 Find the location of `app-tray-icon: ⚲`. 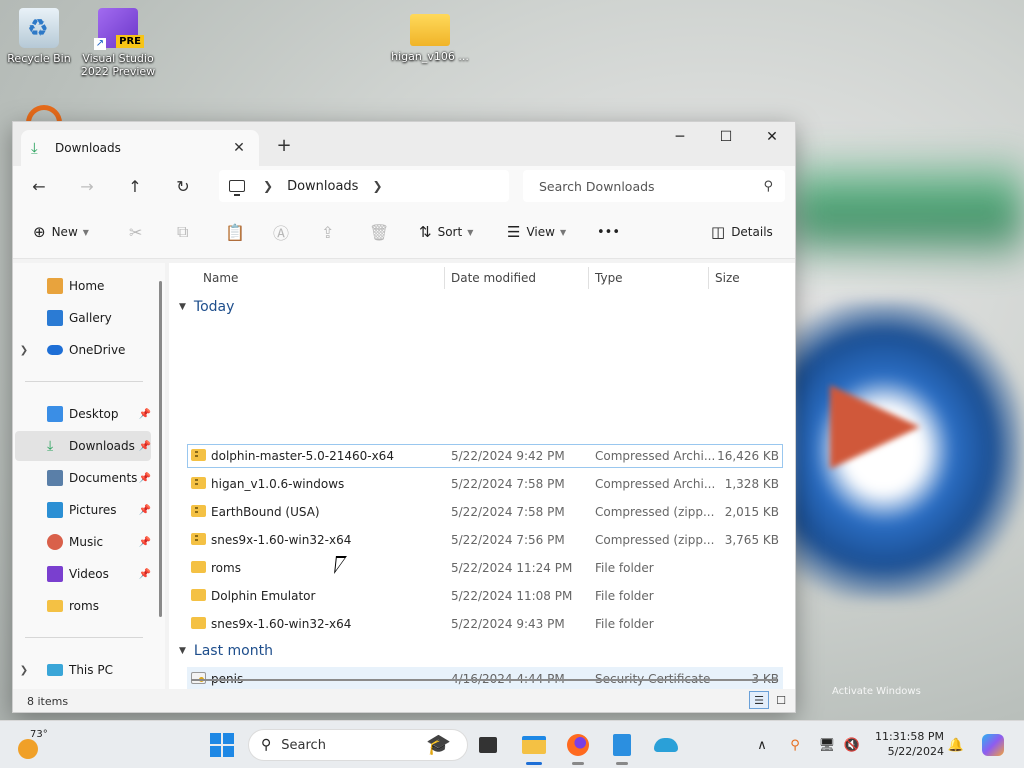

app-tray-icon: ⚲ is located at coordinates (795, 745).